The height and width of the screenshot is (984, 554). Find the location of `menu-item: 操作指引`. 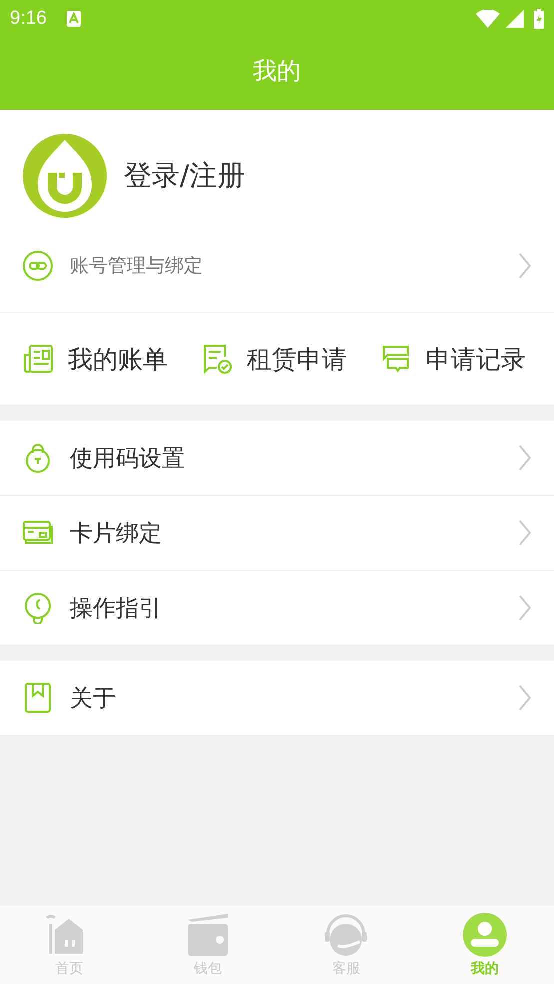

menu-item: 操作指引 is located at coordinates (286, 608).